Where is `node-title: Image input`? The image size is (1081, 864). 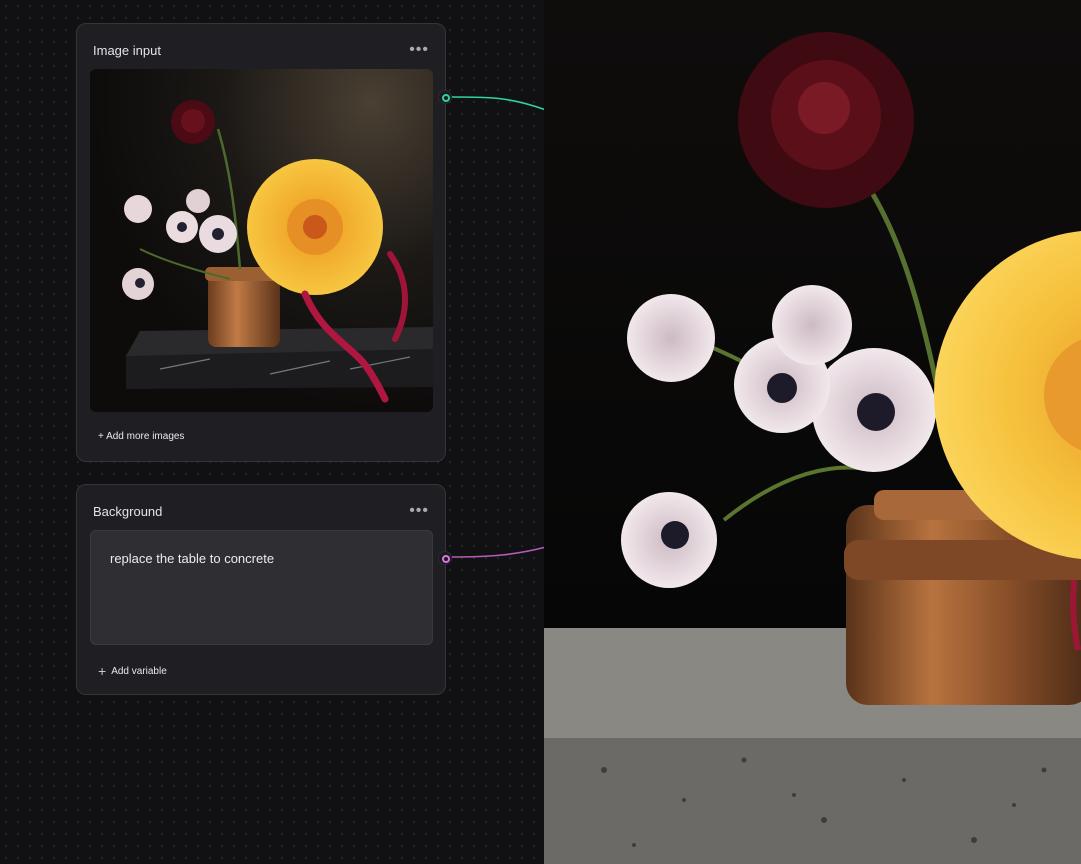 node-title: Image input is located at coordinates (127, 50).